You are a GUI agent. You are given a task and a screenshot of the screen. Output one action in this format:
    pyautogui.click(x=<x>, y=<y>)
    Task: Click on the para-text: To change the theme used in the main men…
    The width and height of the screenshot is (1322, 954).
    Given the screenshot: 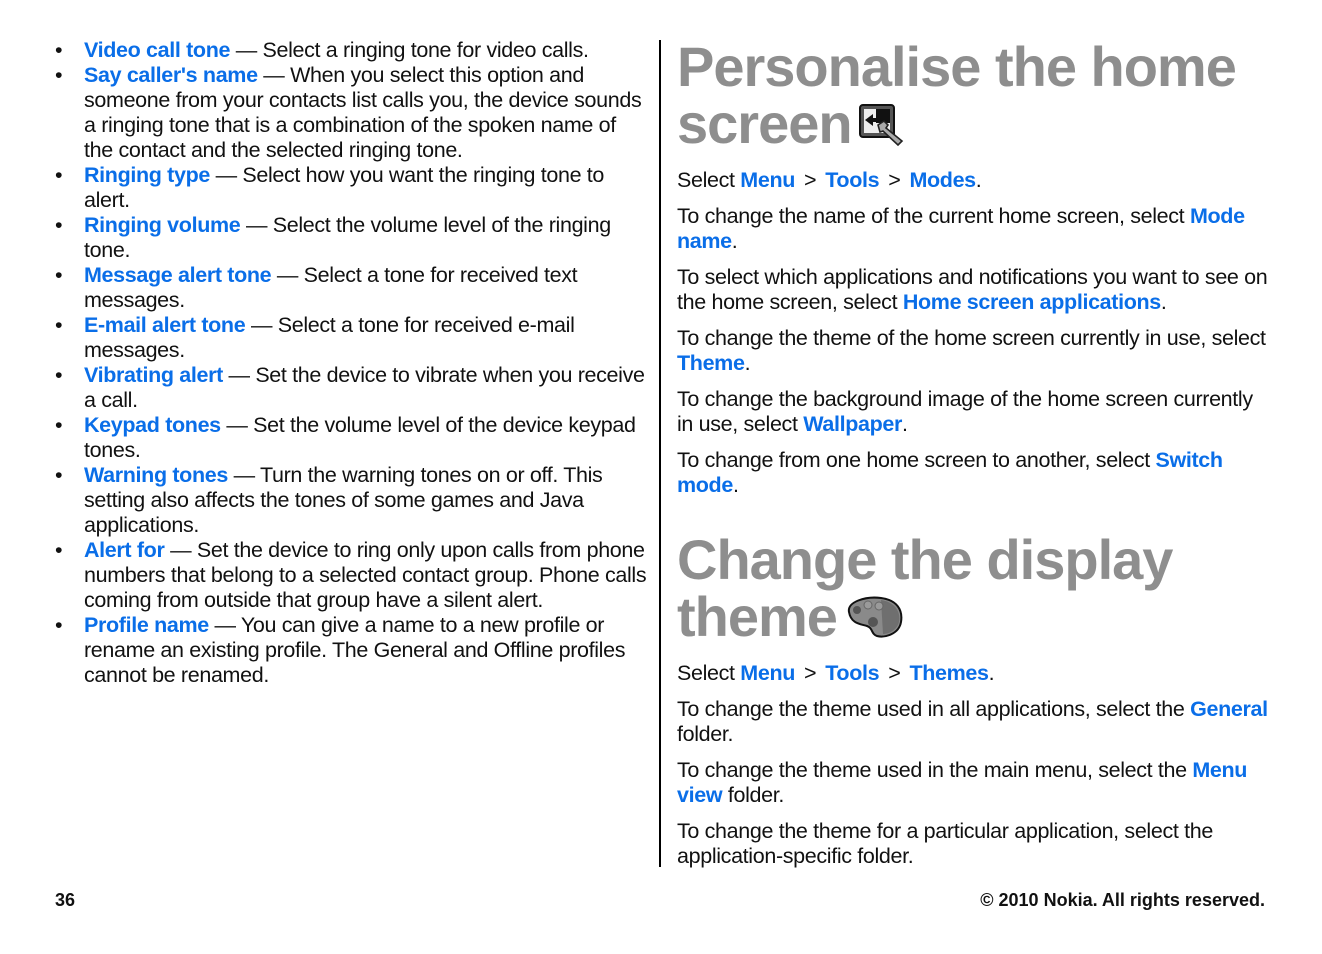 What is the action you would take?
    pyautogui.click(x=935, y=770)
    